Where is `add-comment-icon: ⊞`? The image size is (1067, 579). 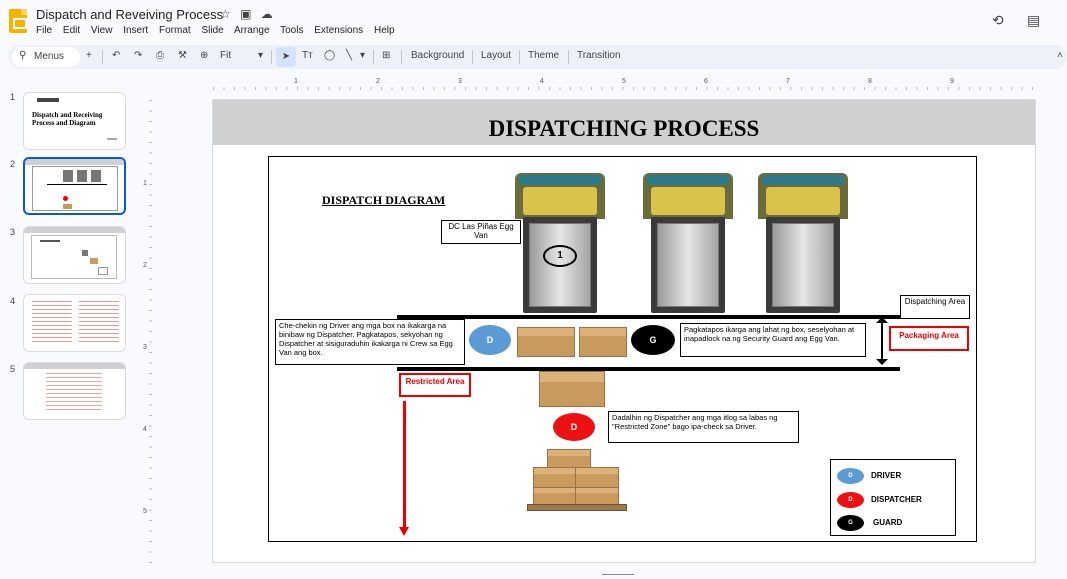 add-comment-icon: ⊞ is located at coordinates (386, 55).